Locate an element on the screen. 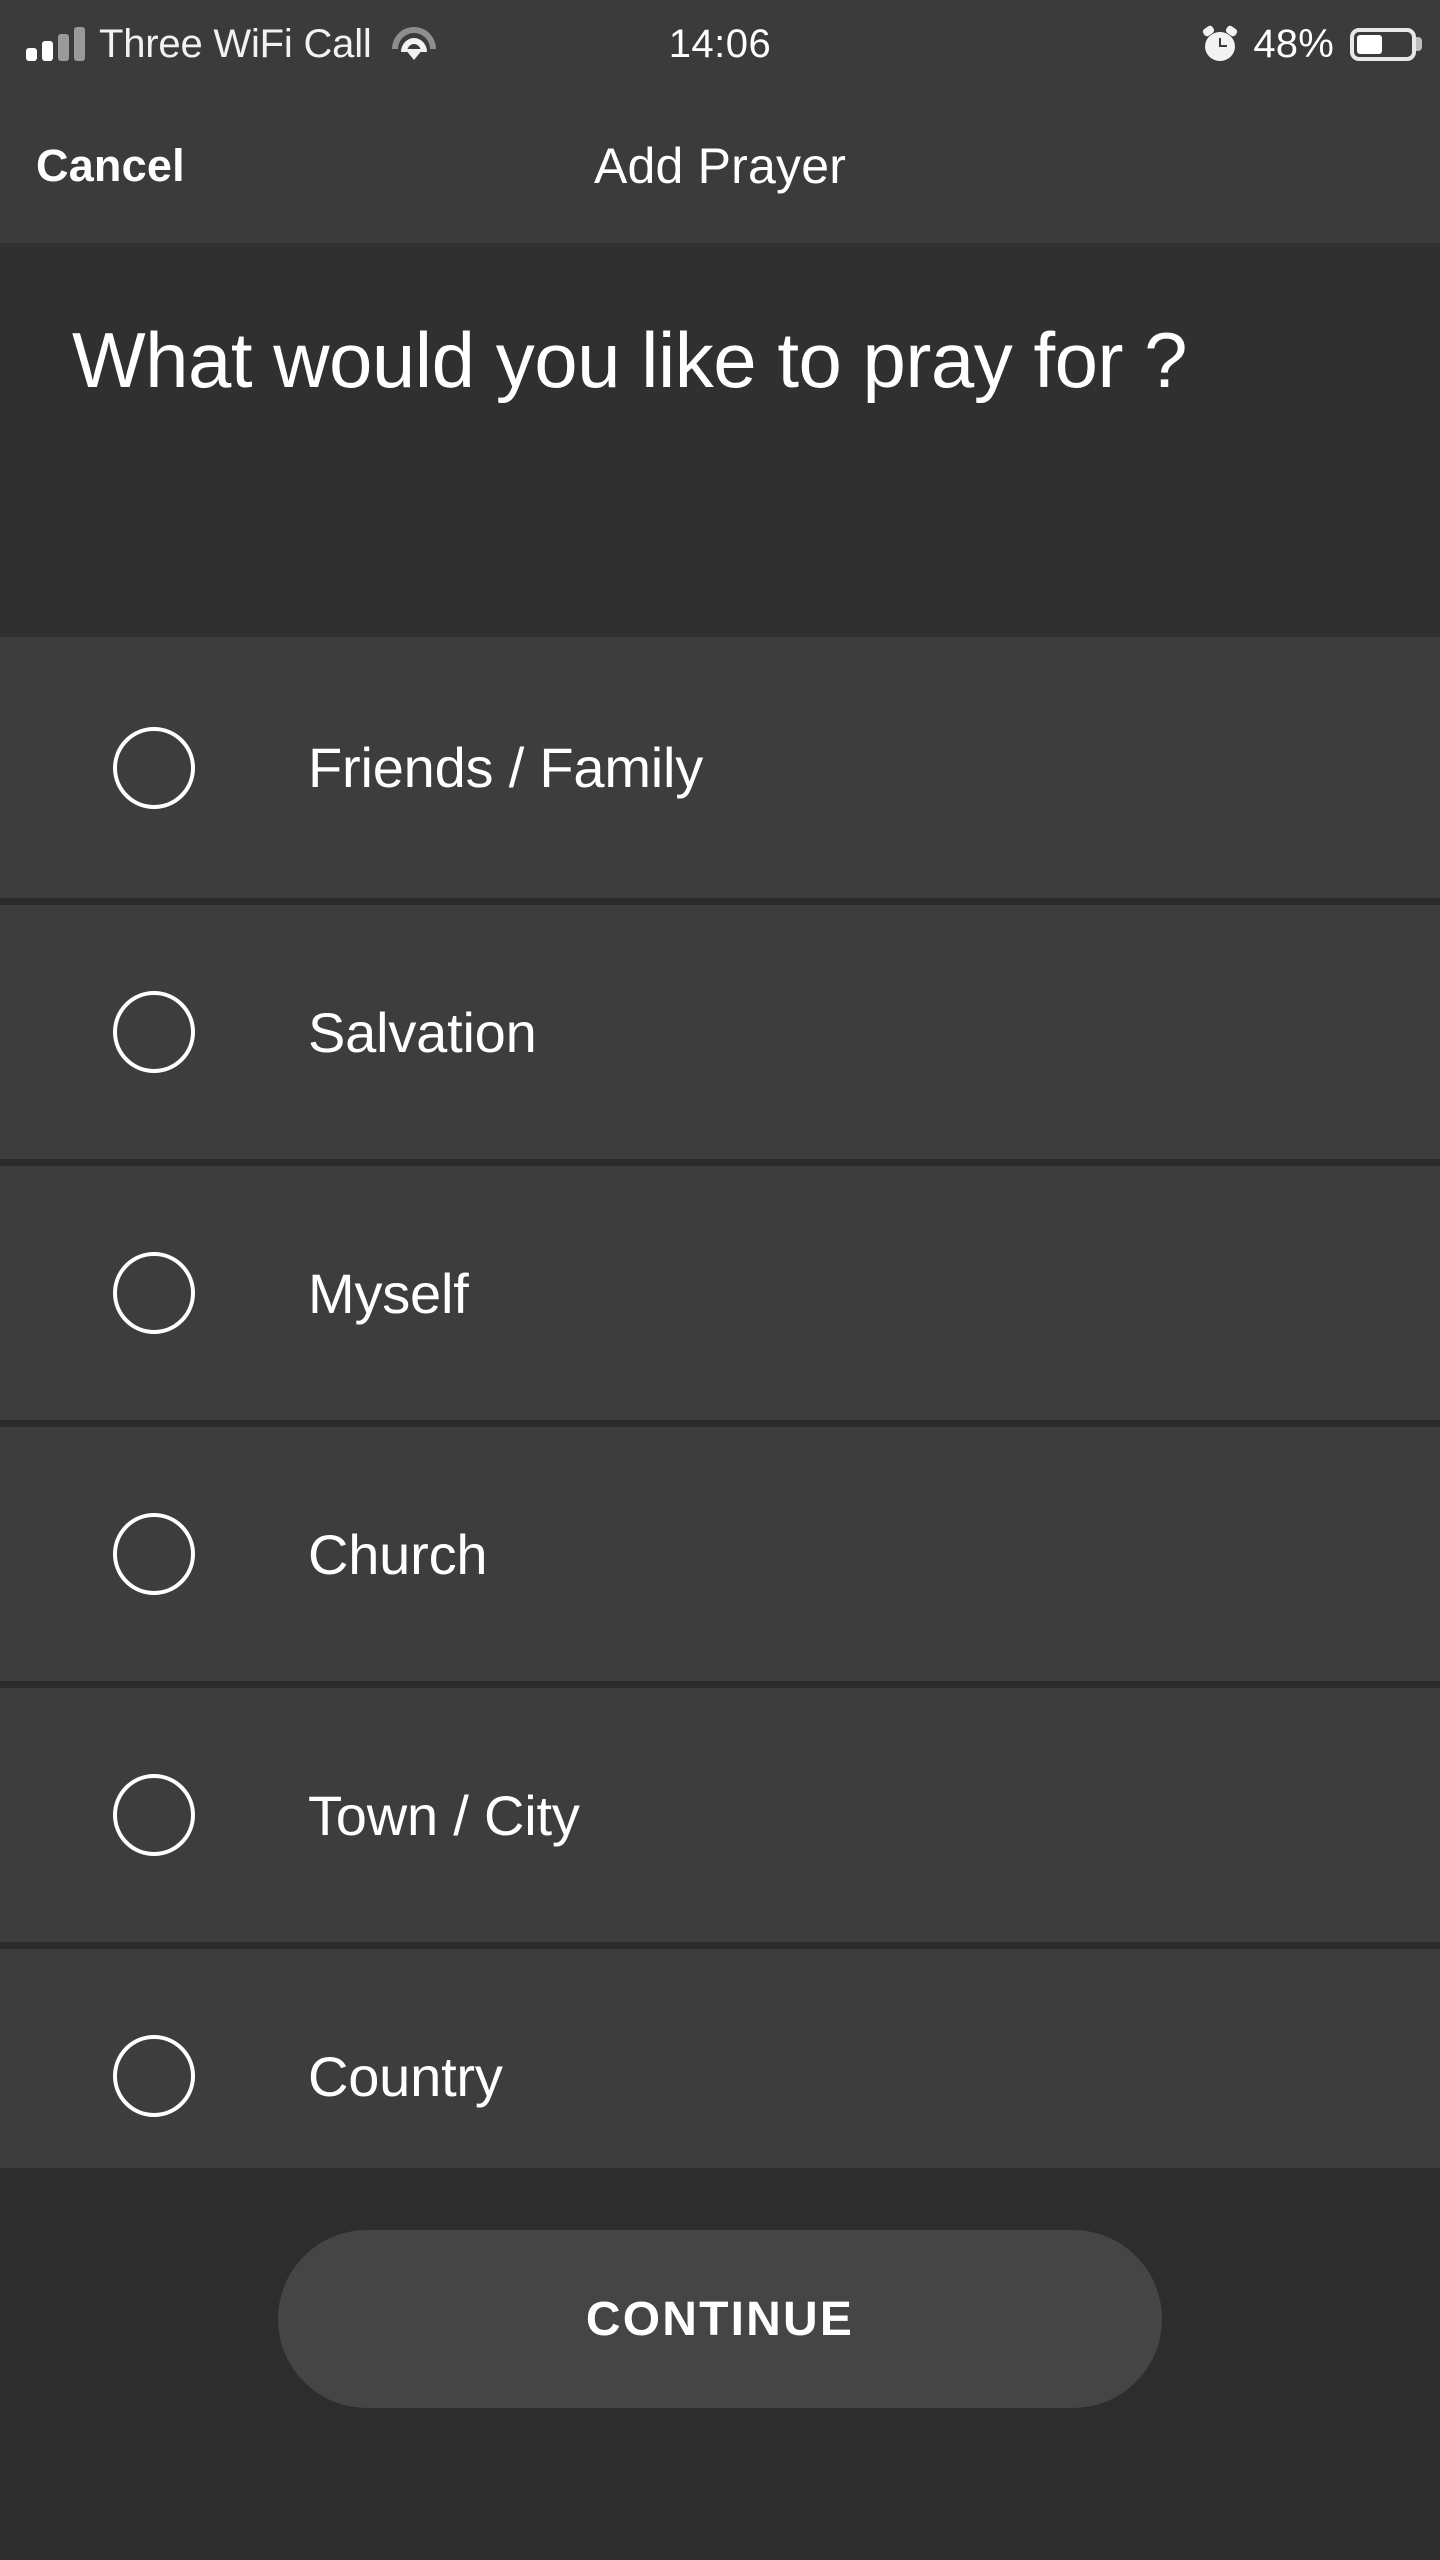 The height and width of the screenshot is (2560, 1440). battery-icon is located at coordinates (1386, 44).